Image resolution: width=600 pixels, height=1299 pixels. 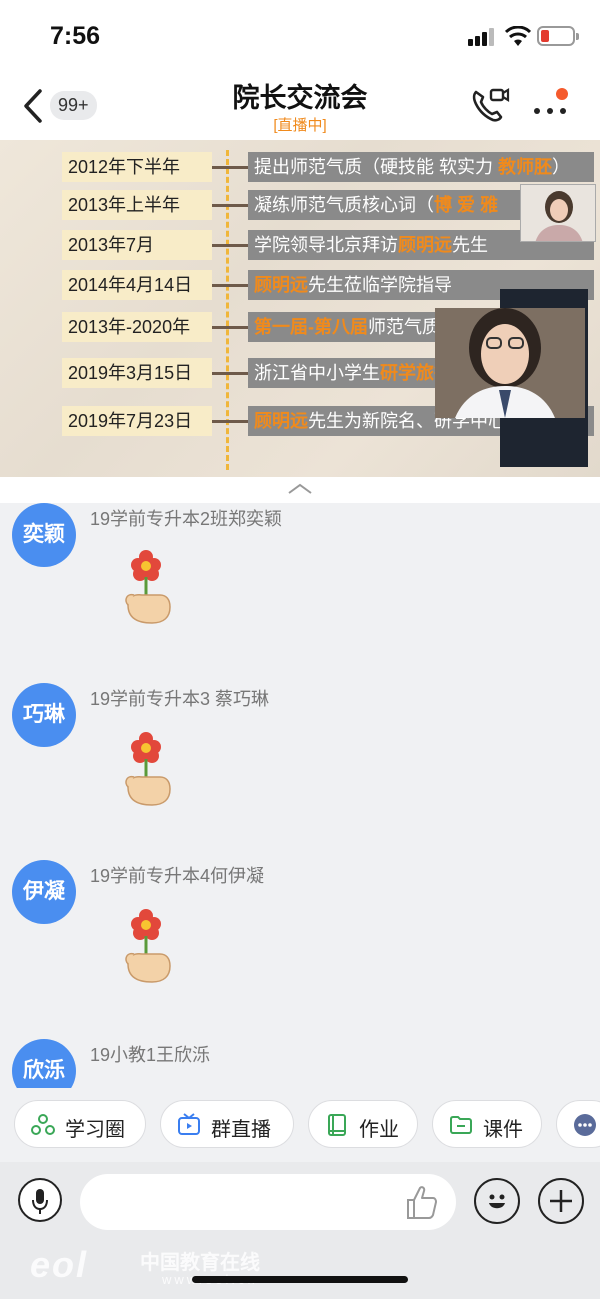 I want to click on microphone-icon, so click(x=40, y=1201).